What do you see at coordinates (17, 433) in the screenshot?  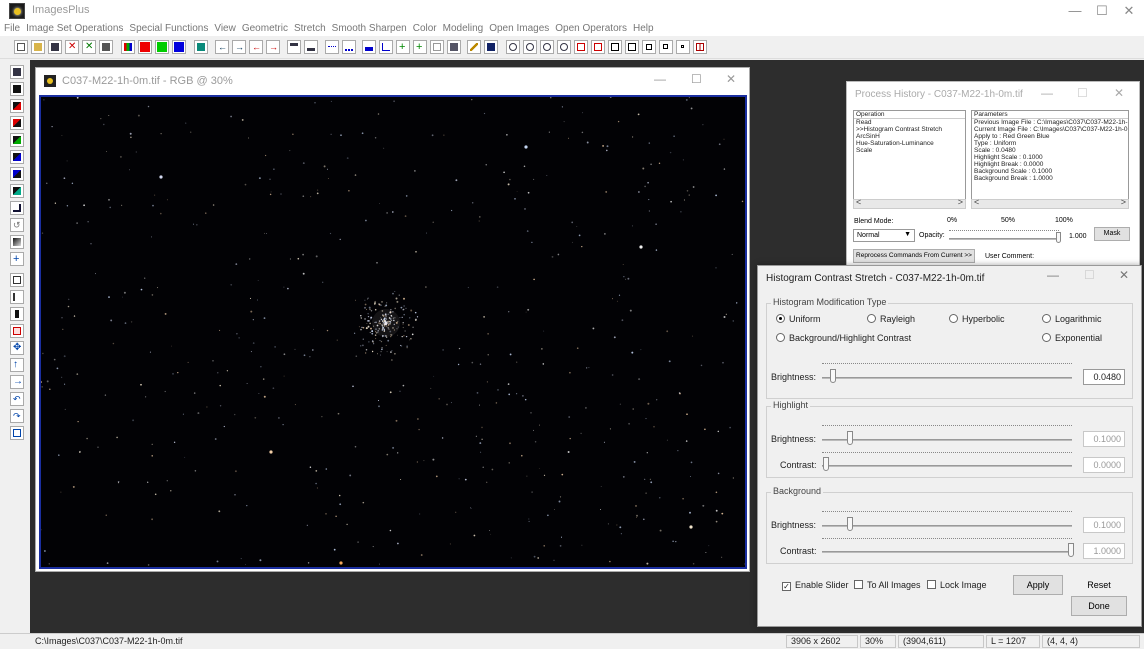 I see `crop-icon` at bounding box center [17, 433].